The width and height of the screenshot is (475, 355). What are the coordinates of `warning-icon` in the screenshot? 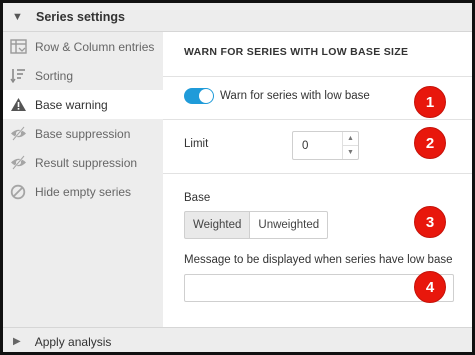 It's located at (18, 105).